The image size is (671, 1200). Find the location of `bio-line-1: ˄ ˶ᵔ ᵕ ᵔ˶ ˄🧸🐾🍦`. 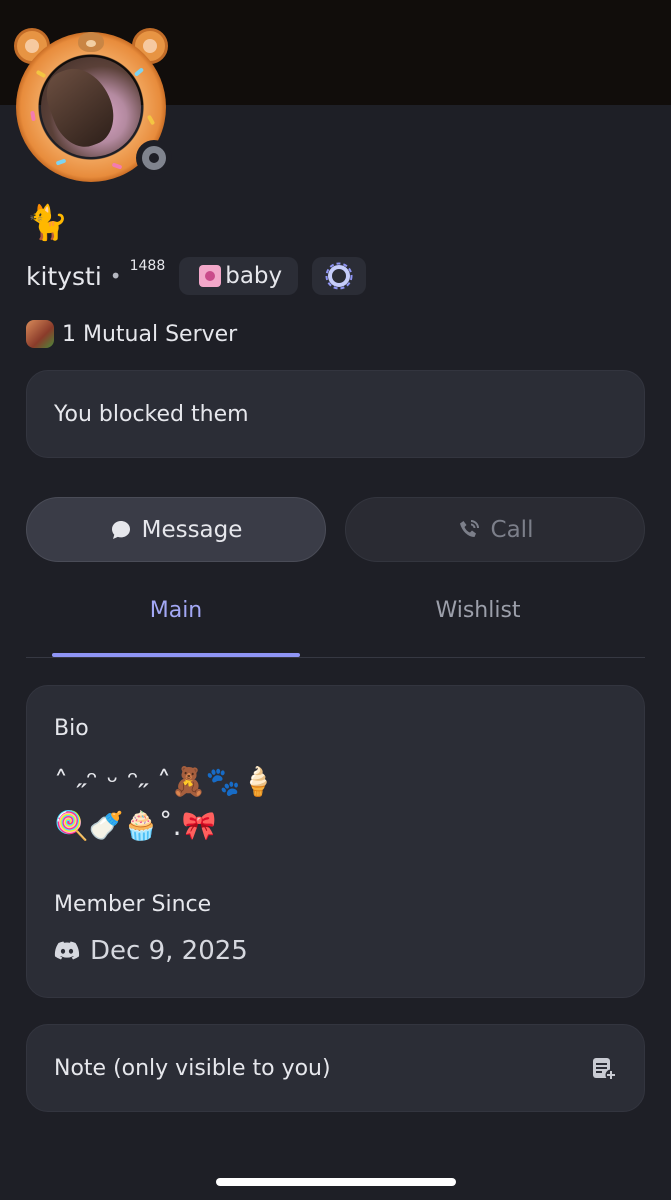

bio-line-1: ˄ ˶ᵔ ᵕ ᵔ˶ ˄🧸🐾🍦 is located at coordinates (165, 781).